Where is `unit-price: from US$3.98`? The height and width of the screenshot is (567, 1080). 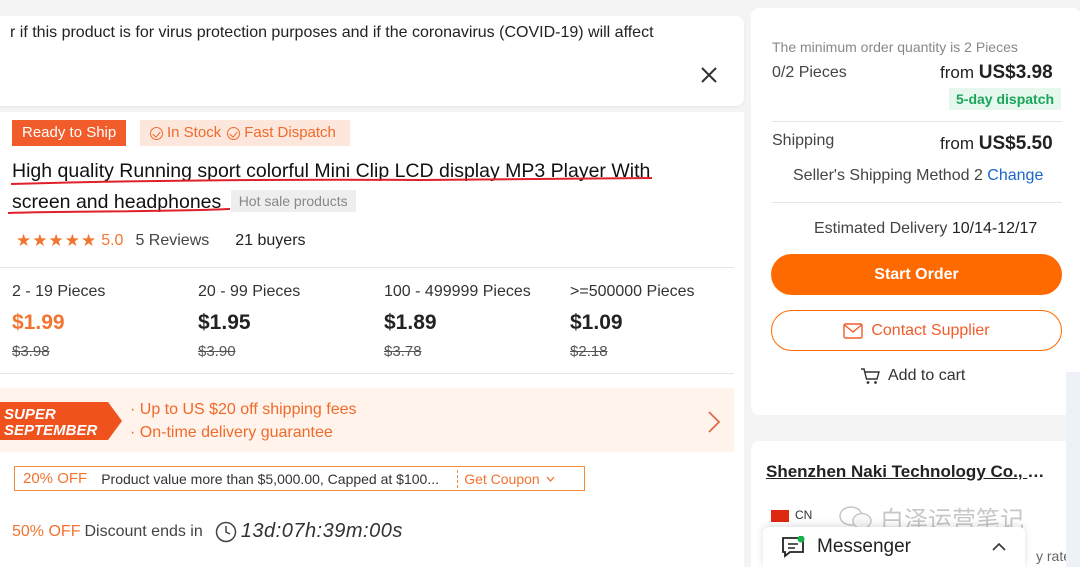 unit-price: from US$3.98 is located at coordinates (996, 73).